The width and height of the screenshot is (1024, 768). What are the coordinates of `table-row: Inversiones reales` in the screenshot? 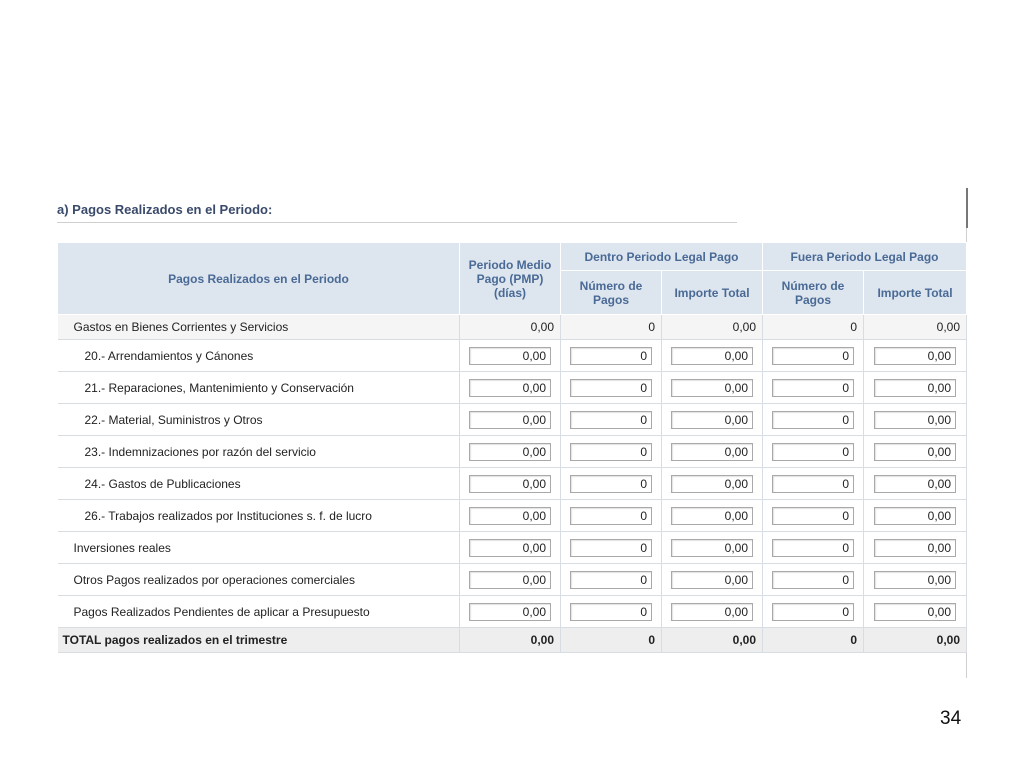 It's located at (512, 547).